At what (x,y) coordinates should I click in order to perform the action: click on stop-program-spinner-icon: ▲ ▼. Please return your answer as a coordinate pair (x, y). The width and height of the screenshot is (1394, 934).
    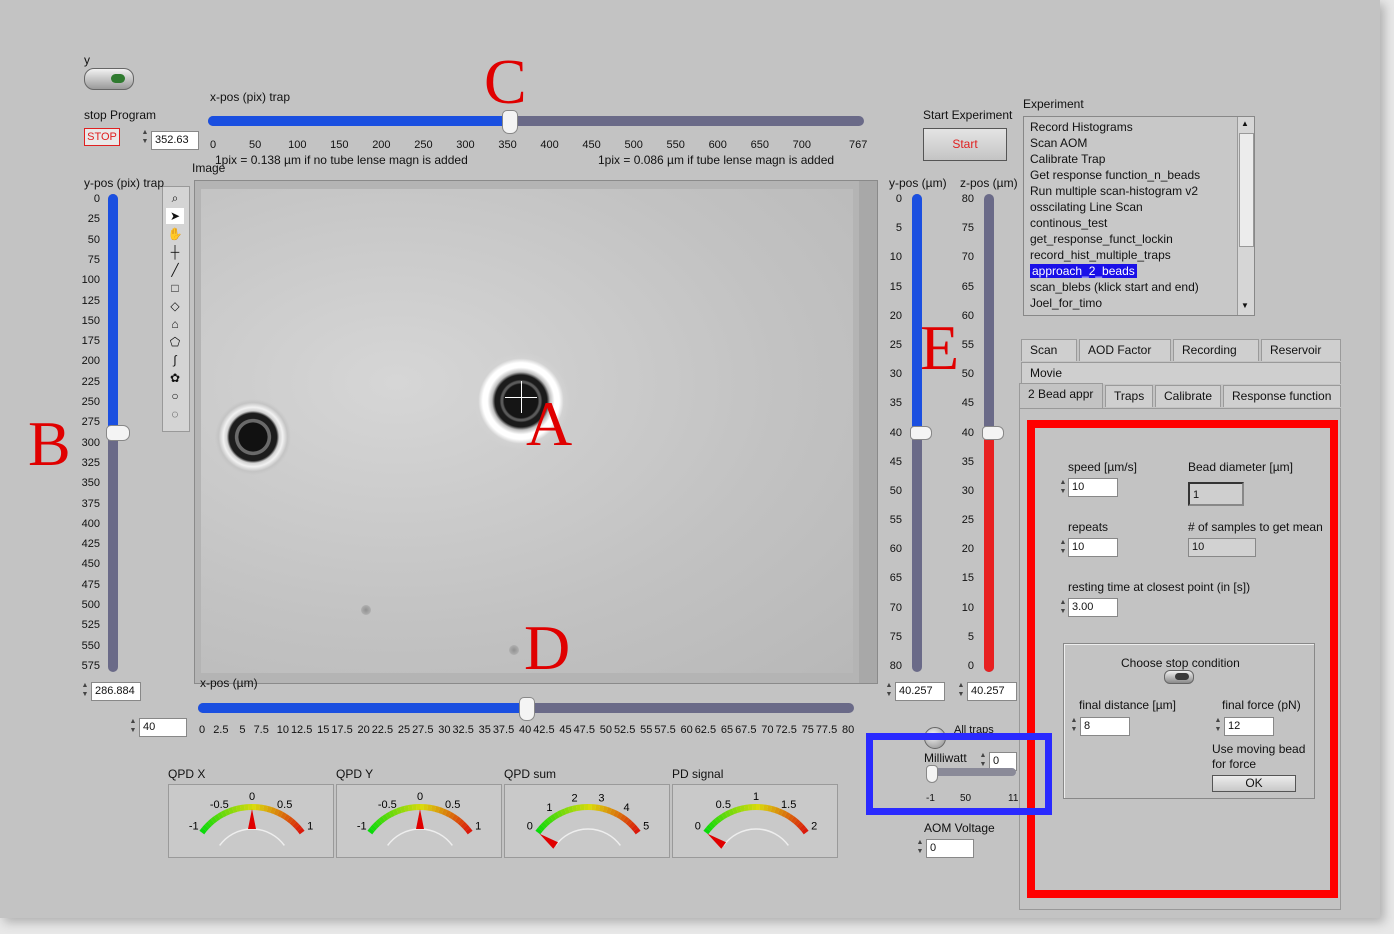
    Looking at the image, I should click on (145, 137).